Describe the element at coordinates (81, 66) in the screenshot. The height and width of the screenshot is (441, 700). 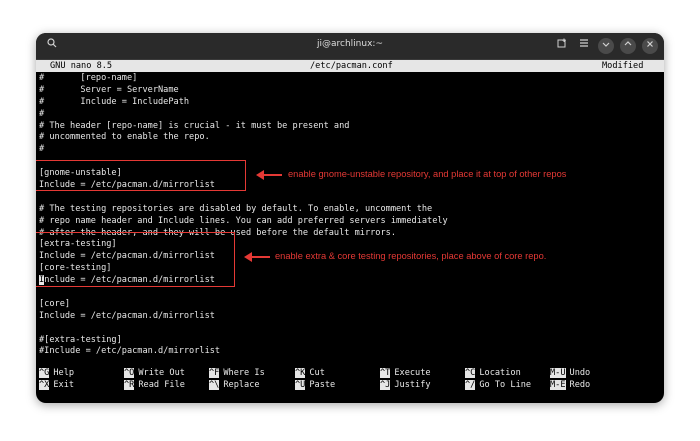
I see `nano-version: GNU nano 8.5` at that location.